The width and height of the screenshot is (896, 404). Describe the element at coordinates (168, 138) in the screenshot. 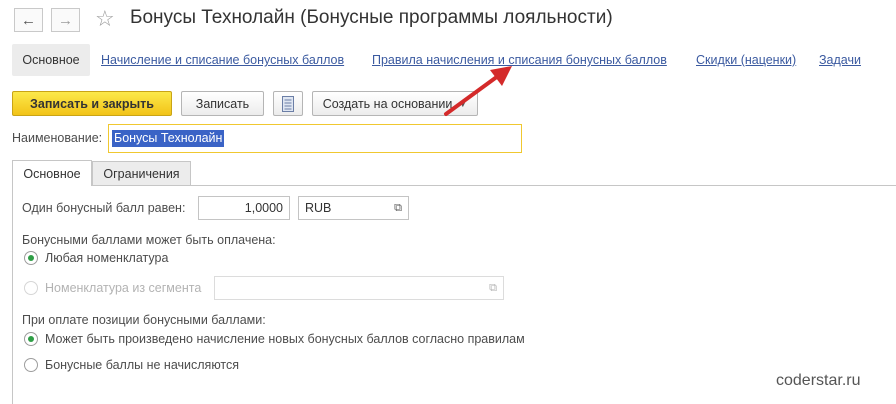

I see `name-input-value: Бонусы Технолайн` at that location.